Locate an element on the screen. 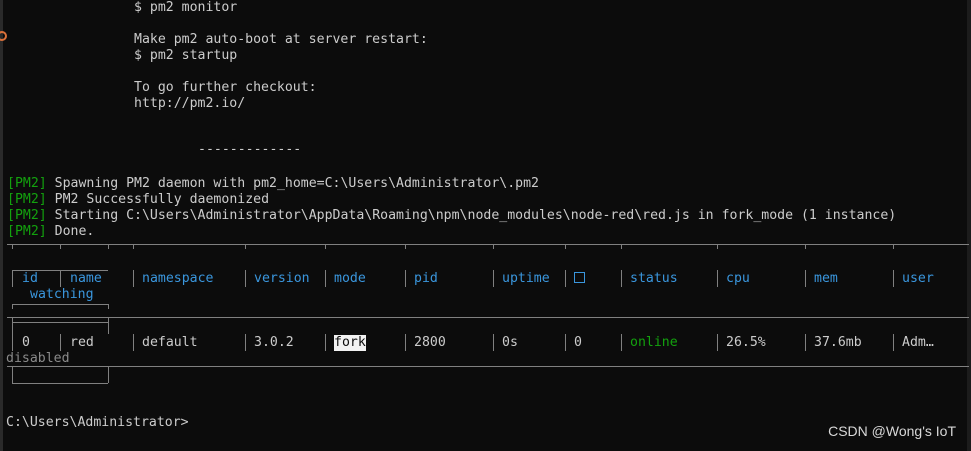 The height and width of the screenshot is (451, 971). cell-cpu: 26.5% is located at coordinates (746, 342).